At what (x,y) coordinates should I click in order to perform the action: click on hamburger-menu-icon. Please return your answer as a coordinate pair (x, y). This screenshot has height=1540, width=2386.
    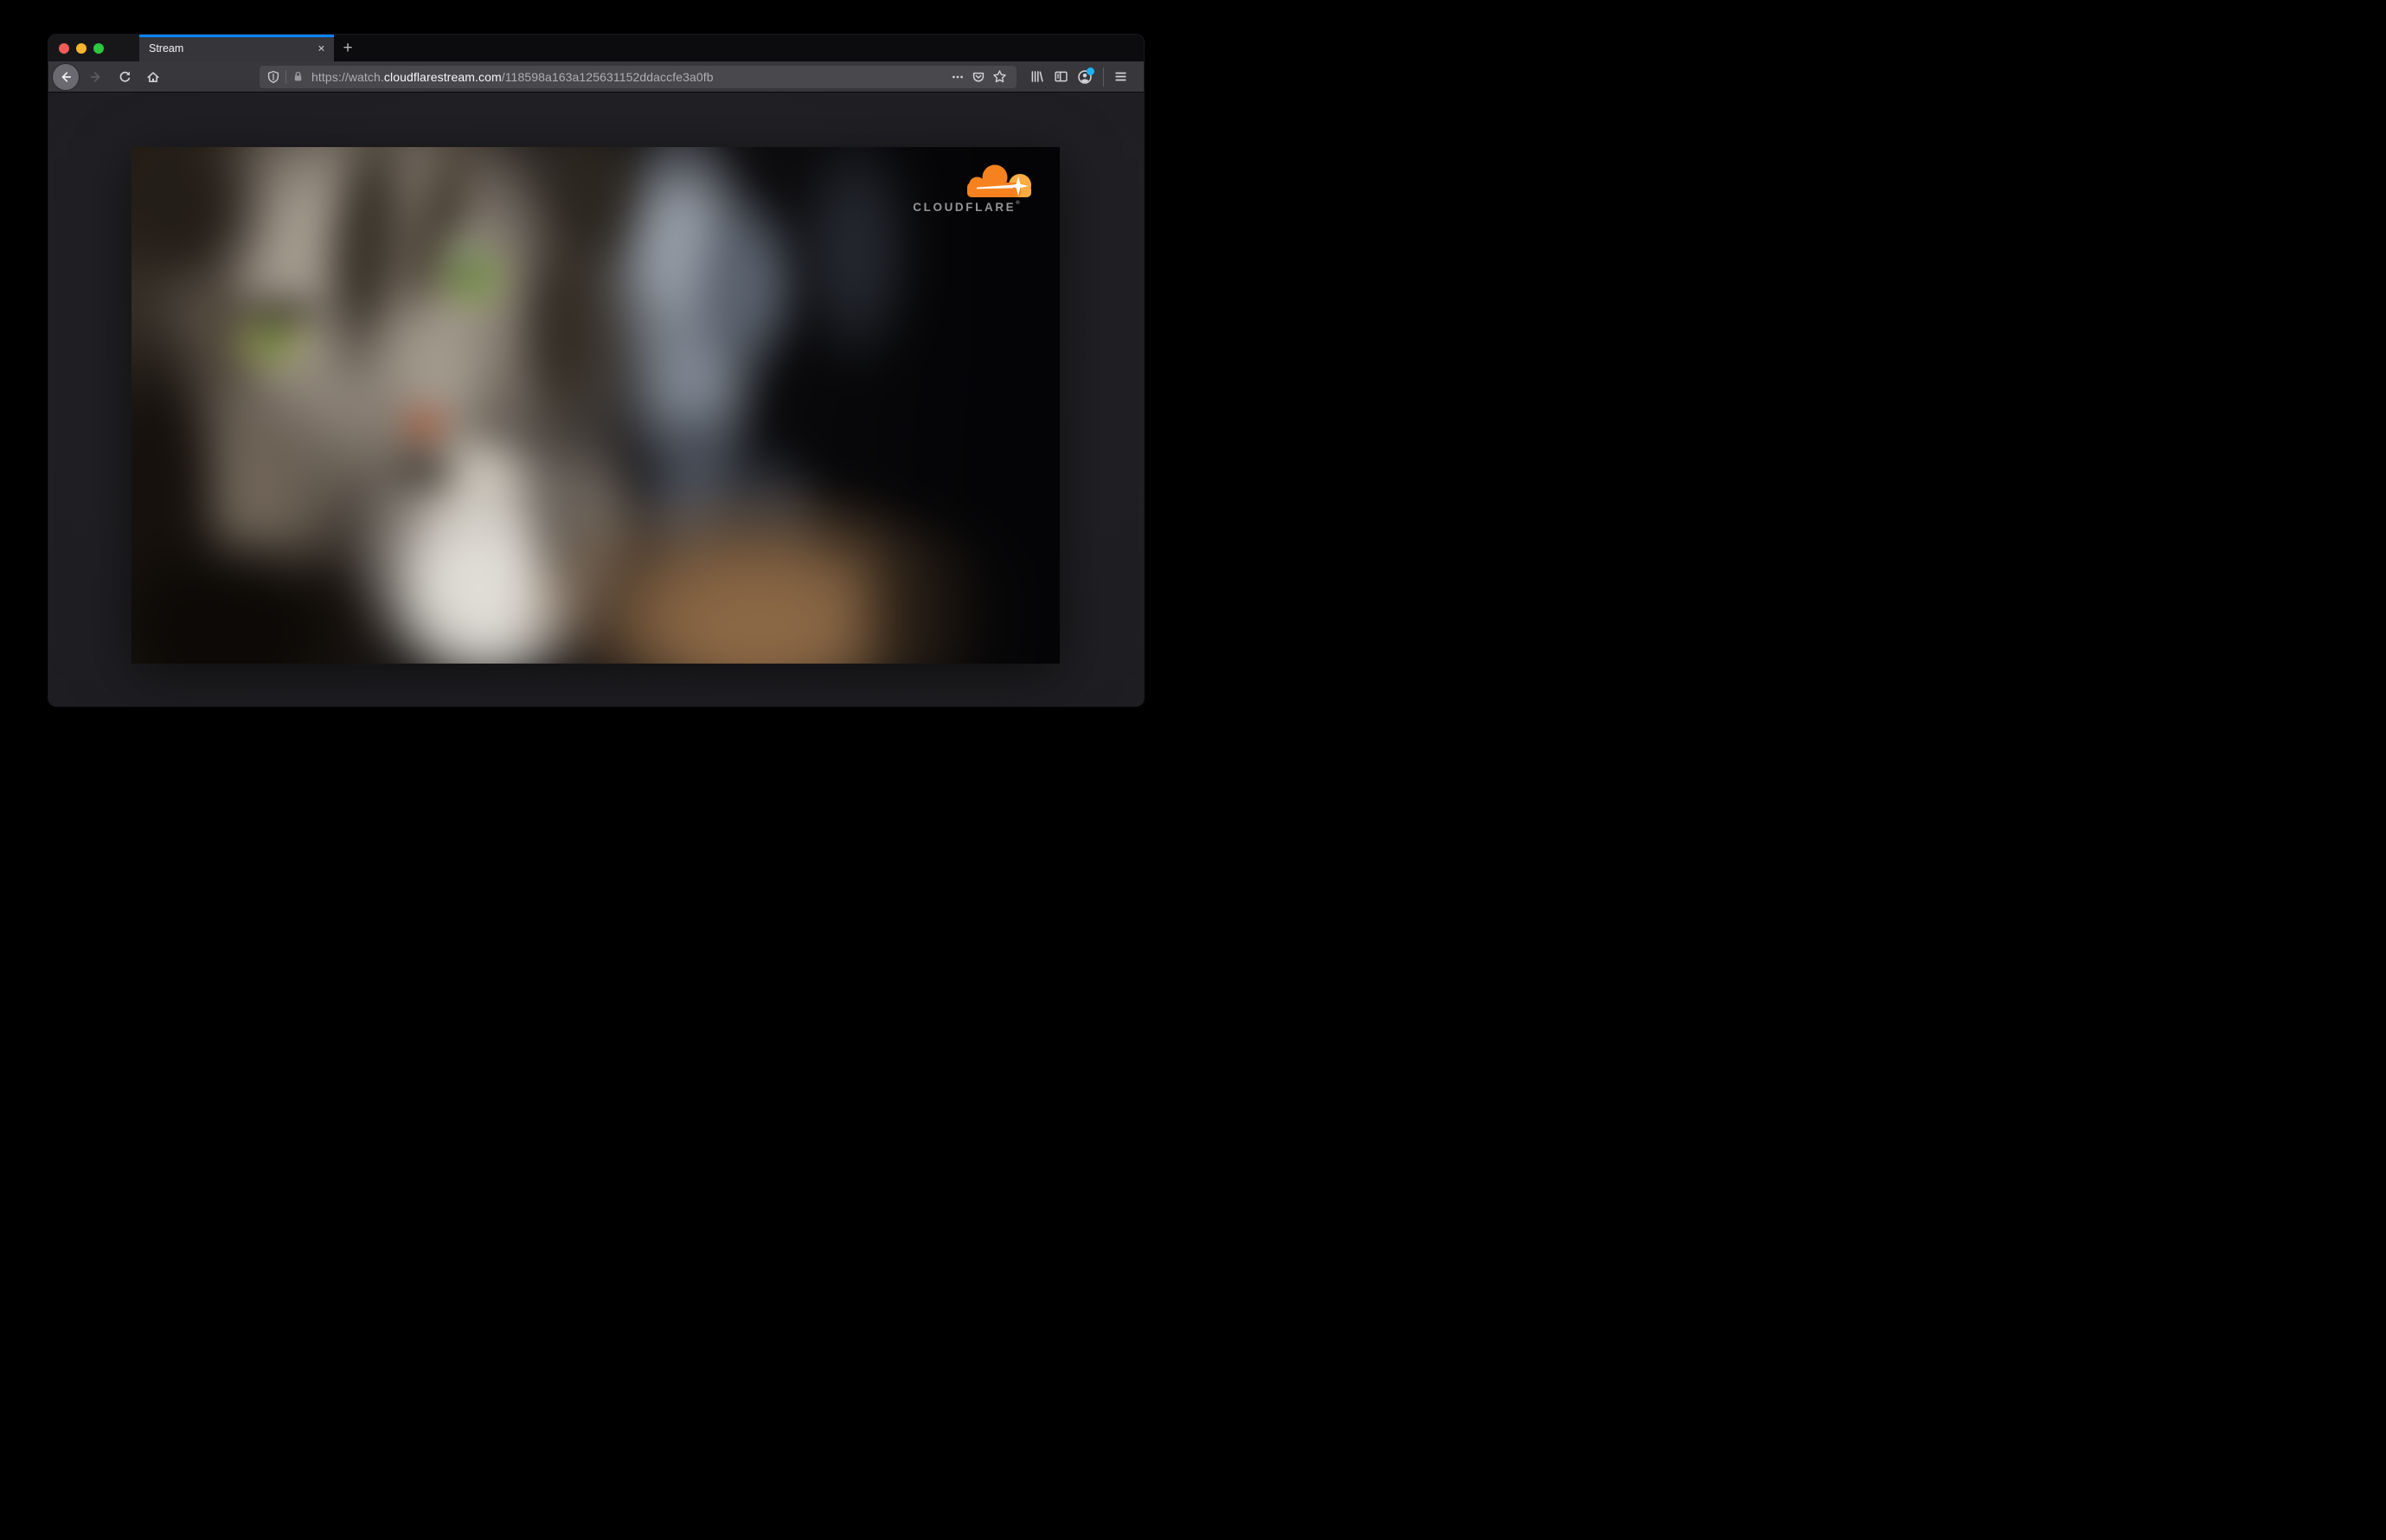
    Looking at the image, I should click on (1120, 77).